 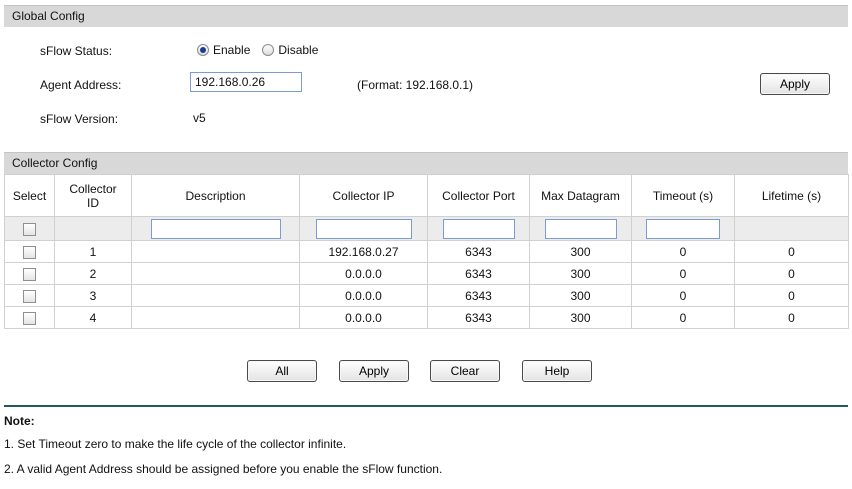 What do you see at coordinates (55, 163) in the screenshot?
I see `collector-config-title: Collector Config` at bounding box center [55, 163].